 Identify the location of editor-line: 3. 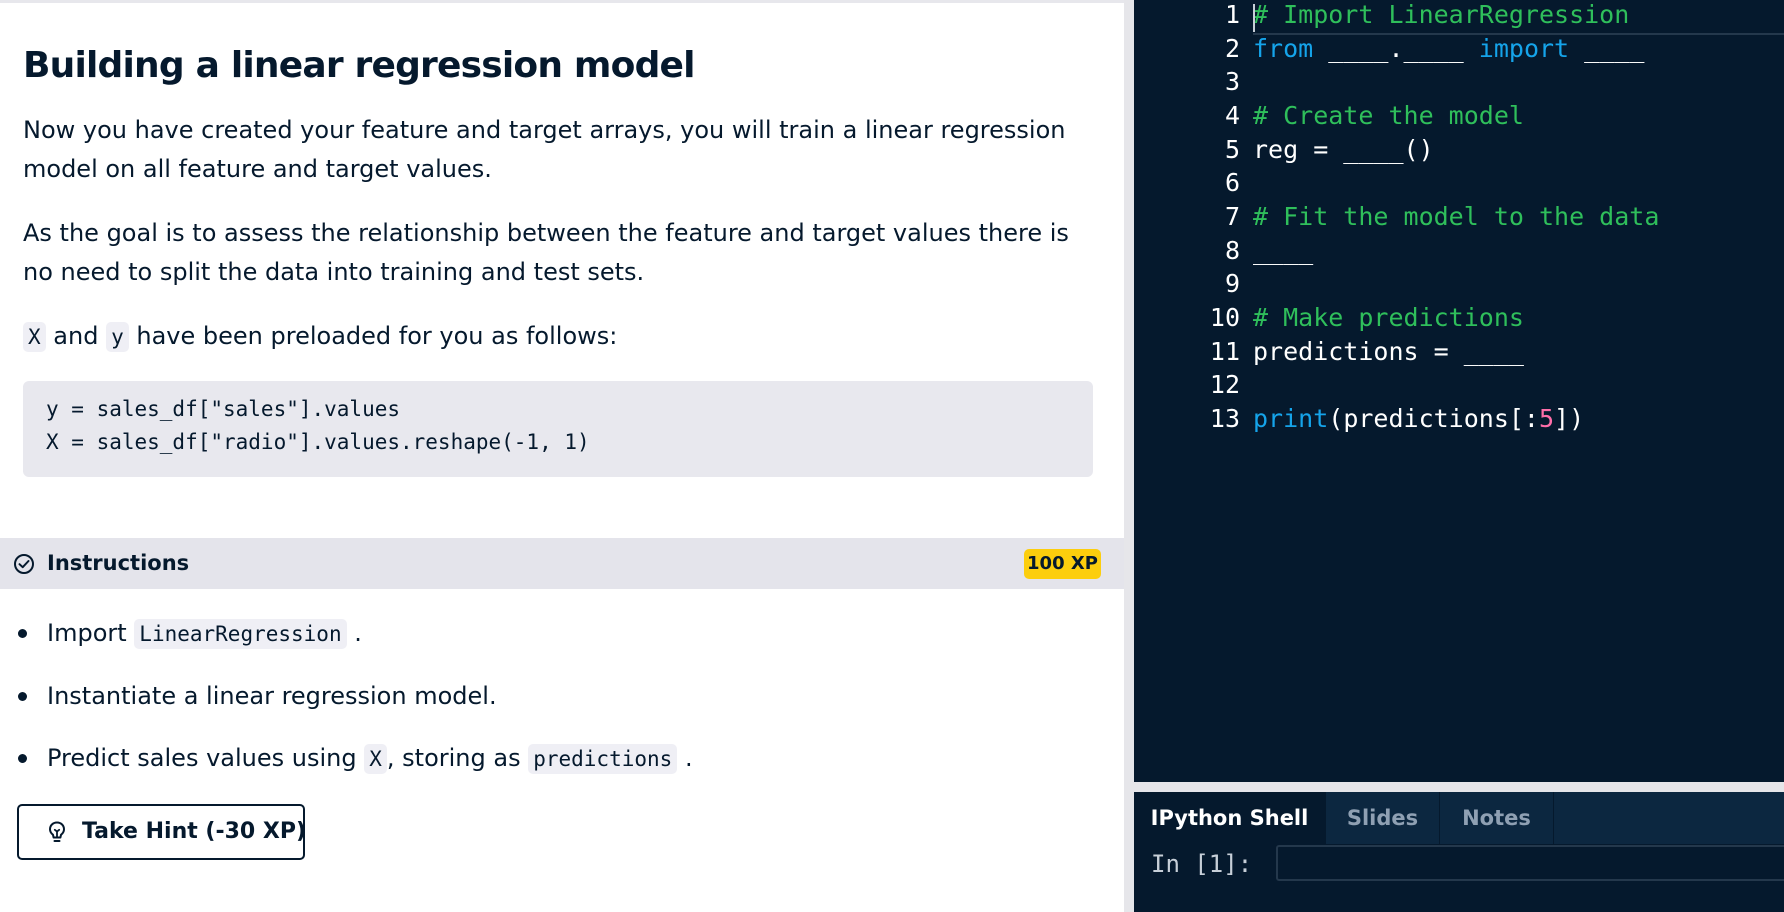
(1459, 84).